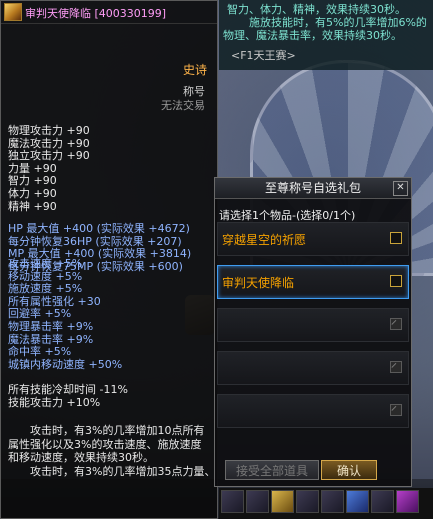 The width and height of the screenshot is (433, 519). What do you see at coordinates (45, 263) in the screenshot?
I see `stat-line: 攻击速度 +5%` at bounding box center [45, 263].